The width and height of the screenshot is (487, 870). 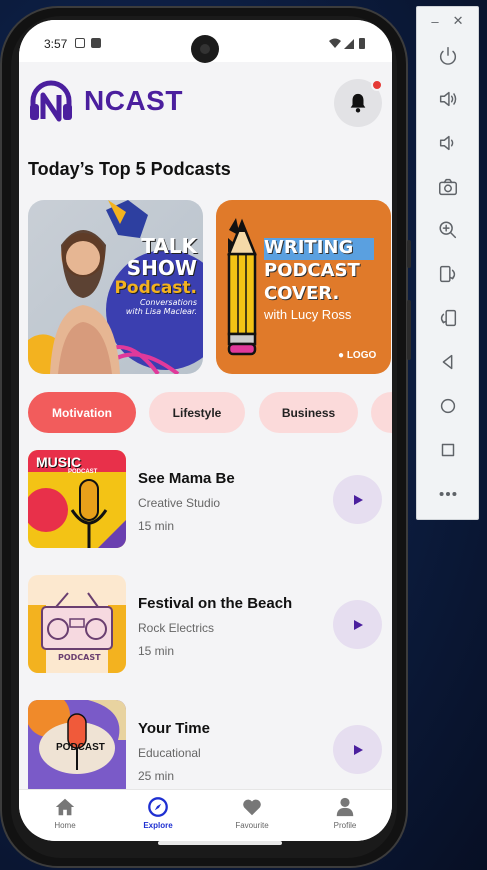 I want to click on nav-label: Favourite, so click(x=252, y=825).